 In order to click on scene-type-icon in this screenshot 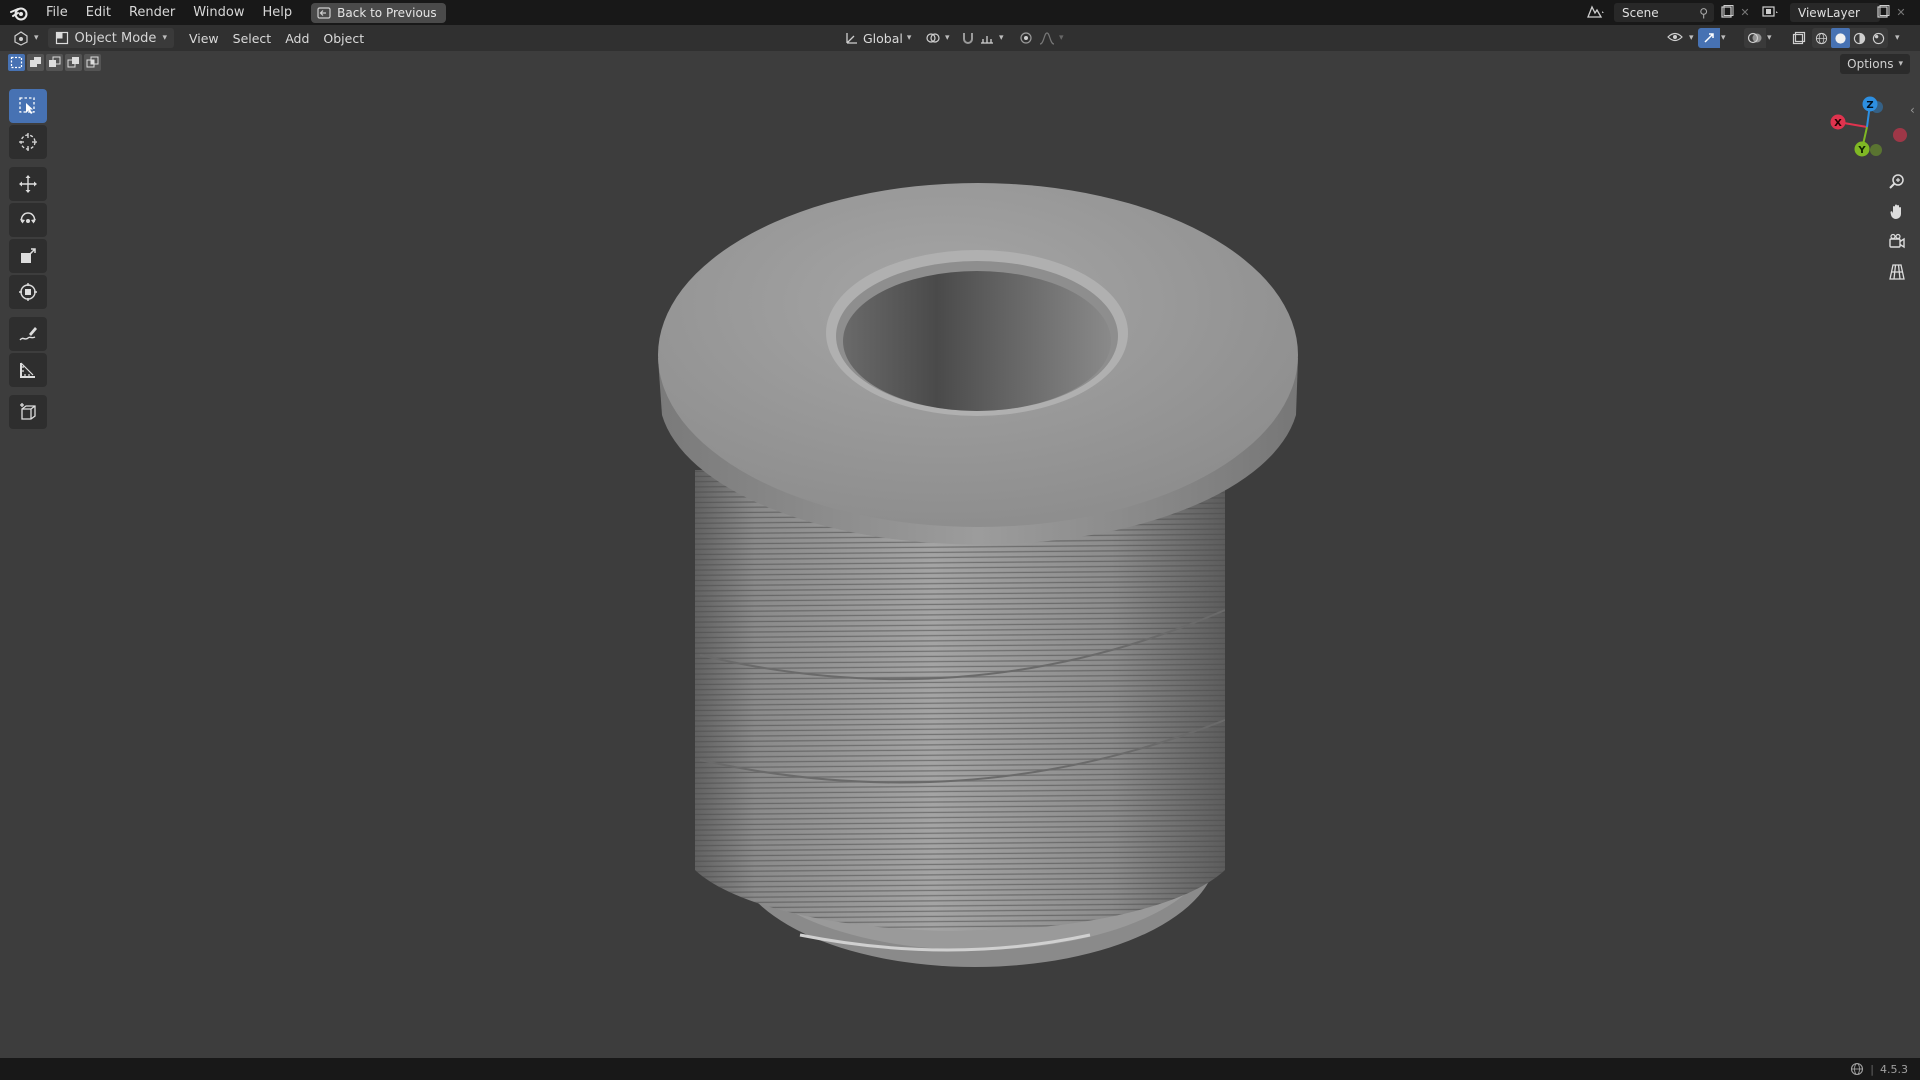, I will do `click(1595, 12)`.